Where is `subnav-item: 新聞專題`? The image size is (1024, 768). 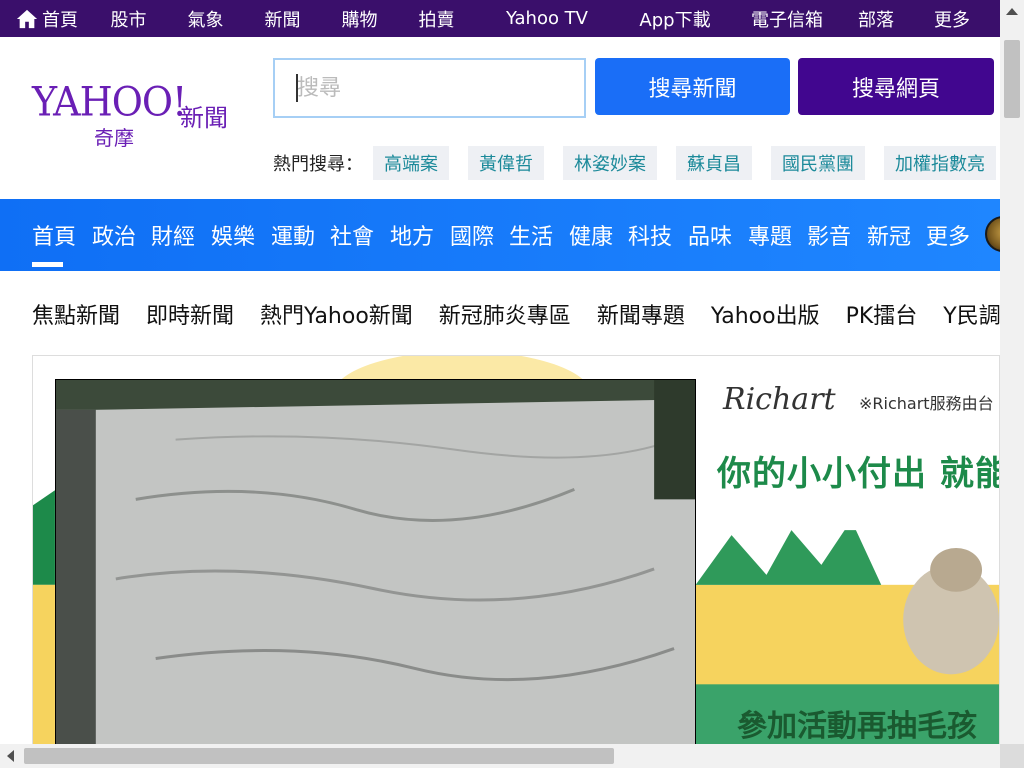 subnav-item: 新聞專題 is located at coordinates (641, 314).